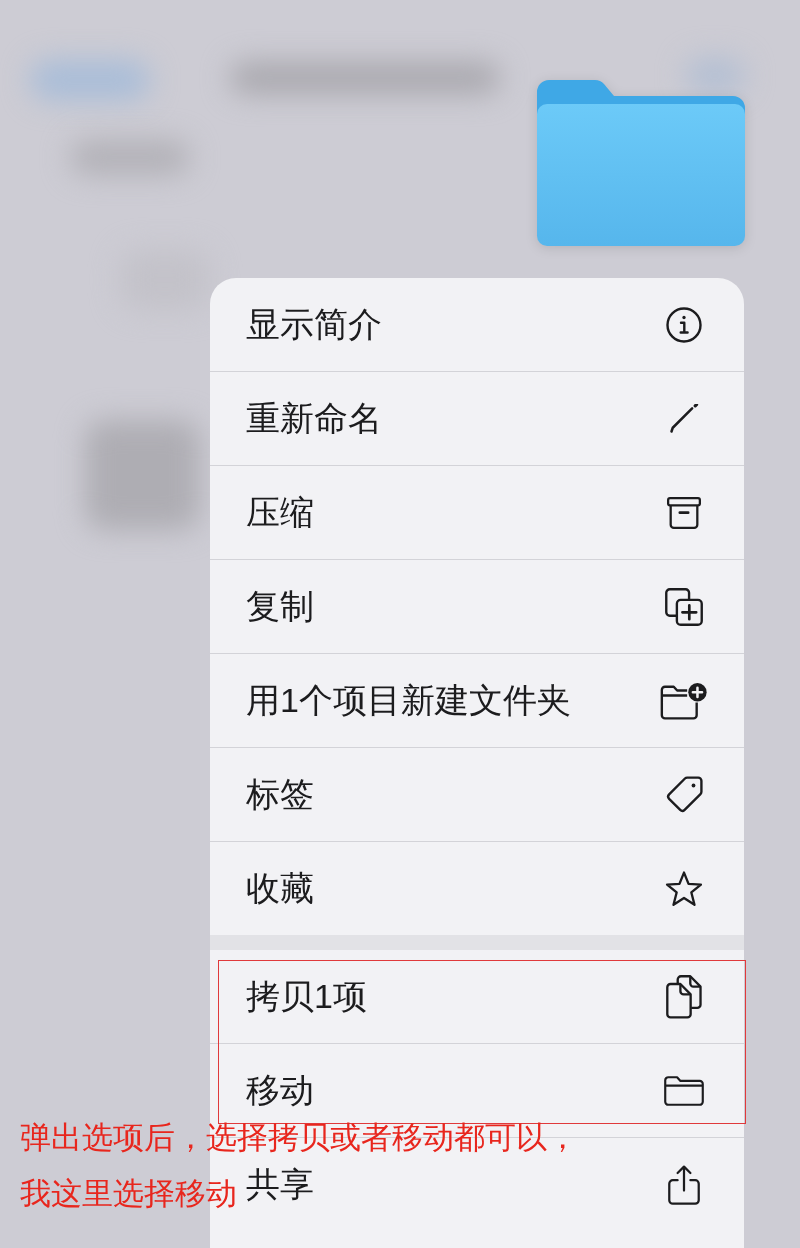  Describe the element at coordinates (641, 163) in the screenshot. I see `folder-icon` at that location.